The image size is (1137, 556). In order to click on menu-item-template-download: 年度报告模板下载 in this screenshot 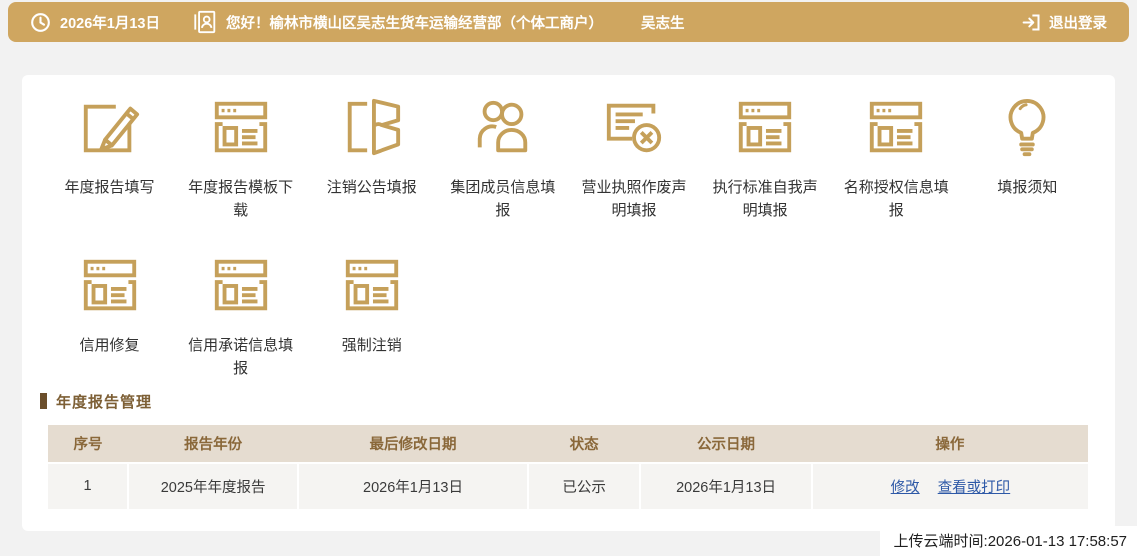, I will do `click(240, 172)`.